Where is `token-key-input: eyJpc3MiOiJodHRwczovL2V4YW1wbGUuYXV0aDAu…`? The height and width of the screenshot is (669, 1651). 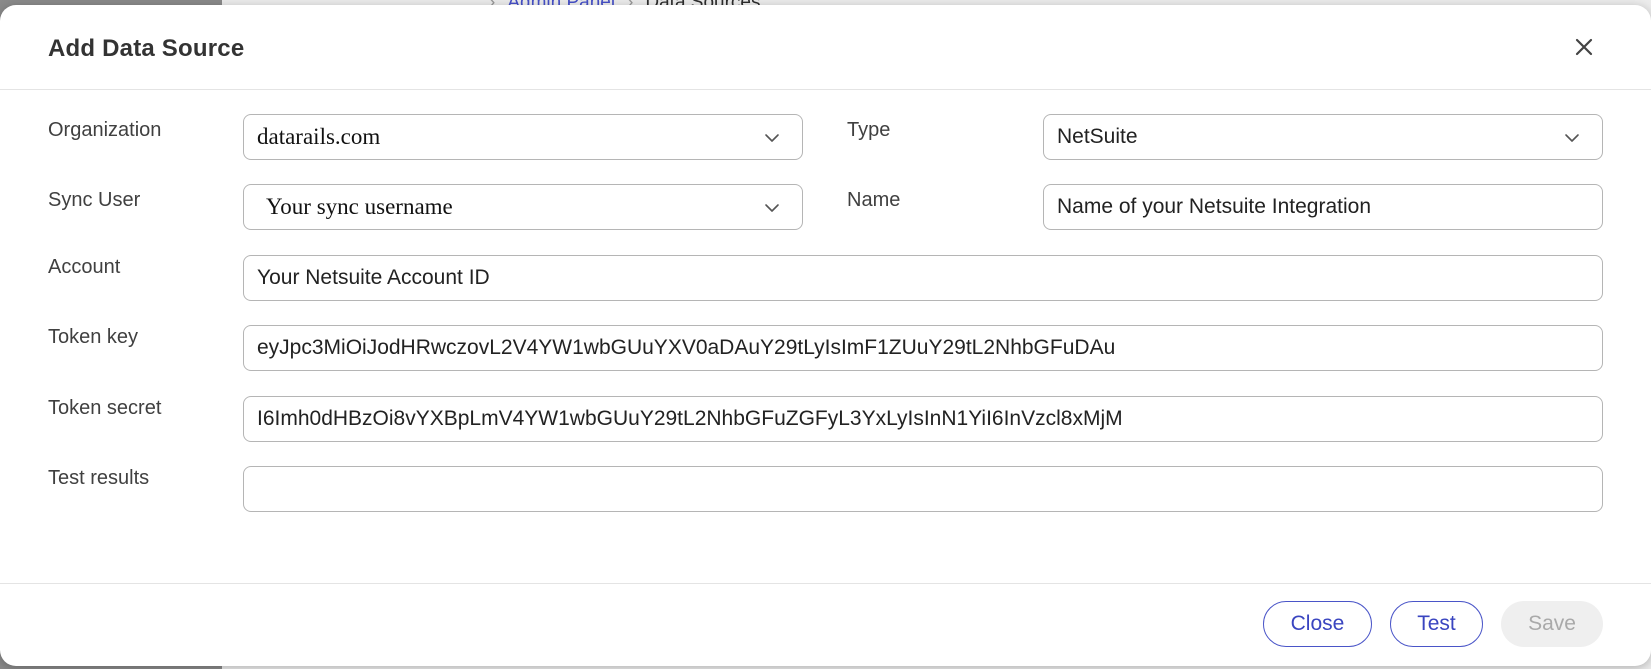
token-key-input: eyJpc3MiOiJodHRwczovL2V4YW1wbGUuYXV0aDAu… is located at coordinates (923, 348).